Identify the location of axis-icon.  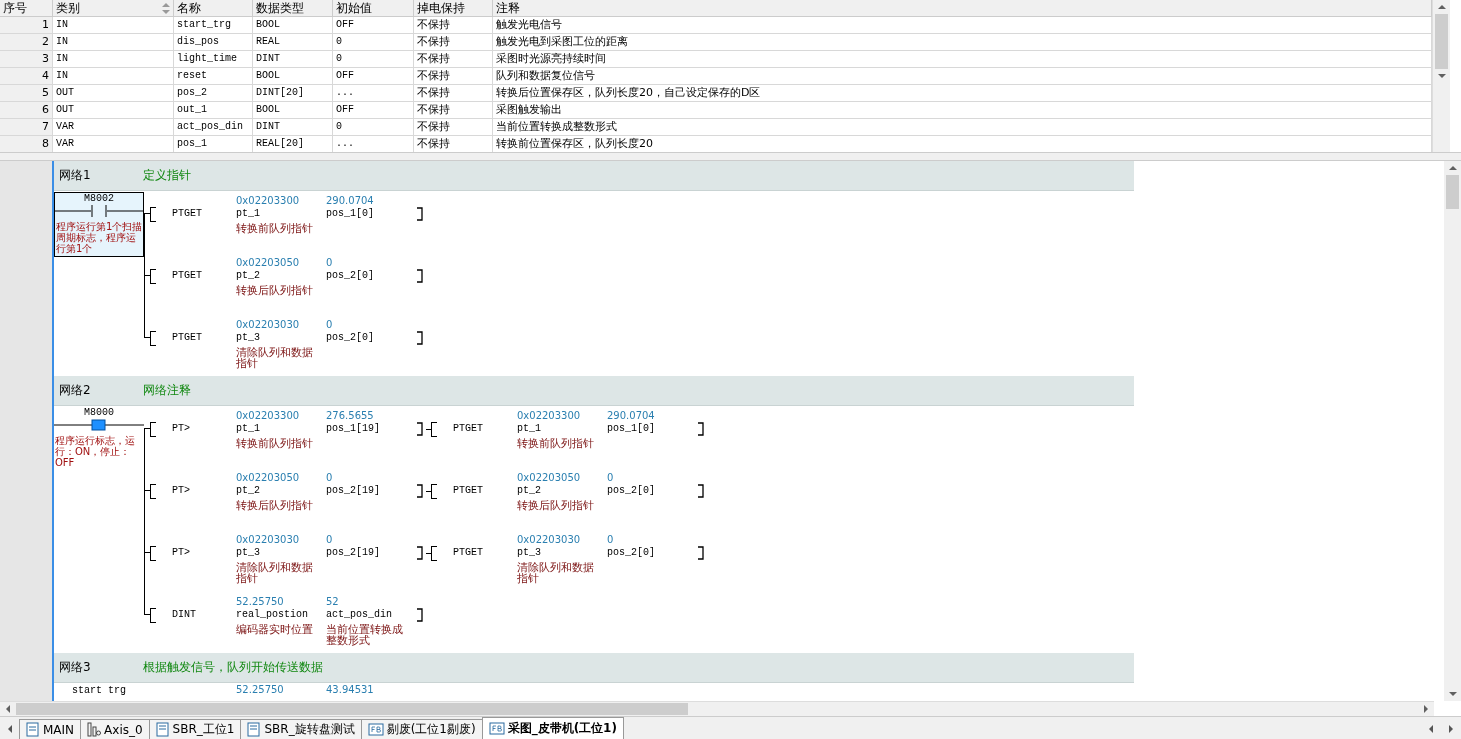
(94, 729).